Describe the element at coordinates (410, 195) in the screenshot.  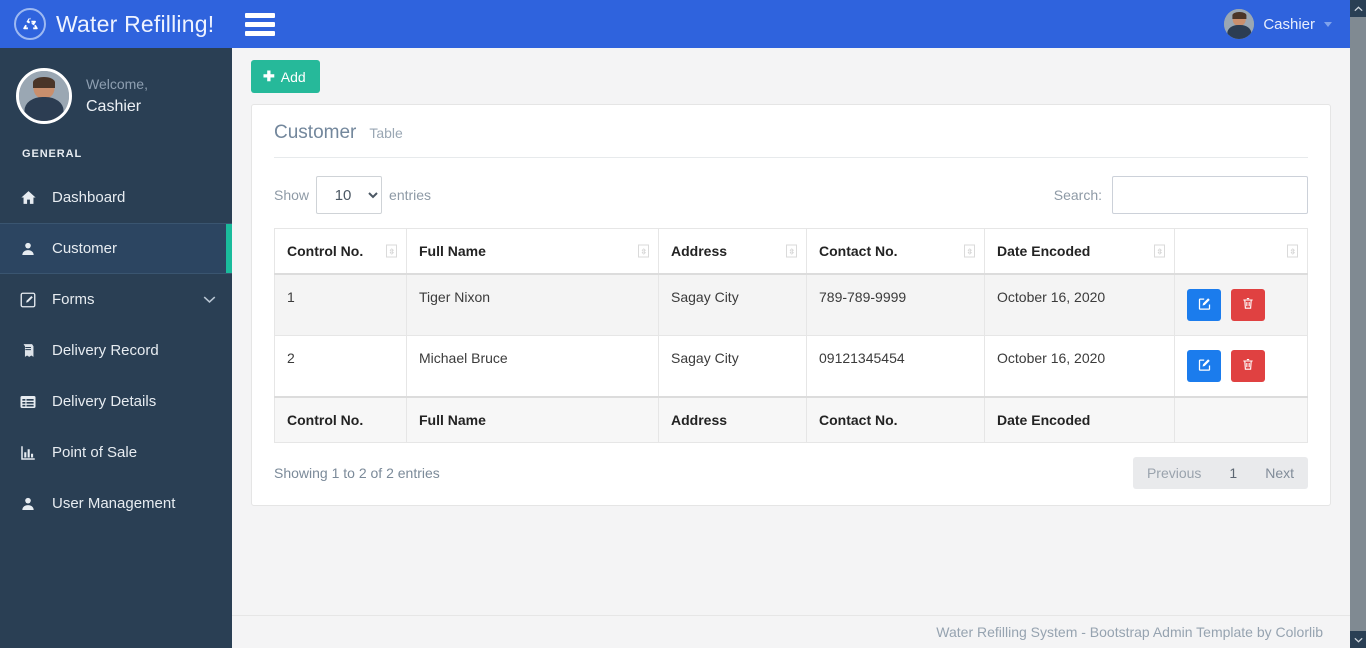
I see `entries-label: entries` at that location.